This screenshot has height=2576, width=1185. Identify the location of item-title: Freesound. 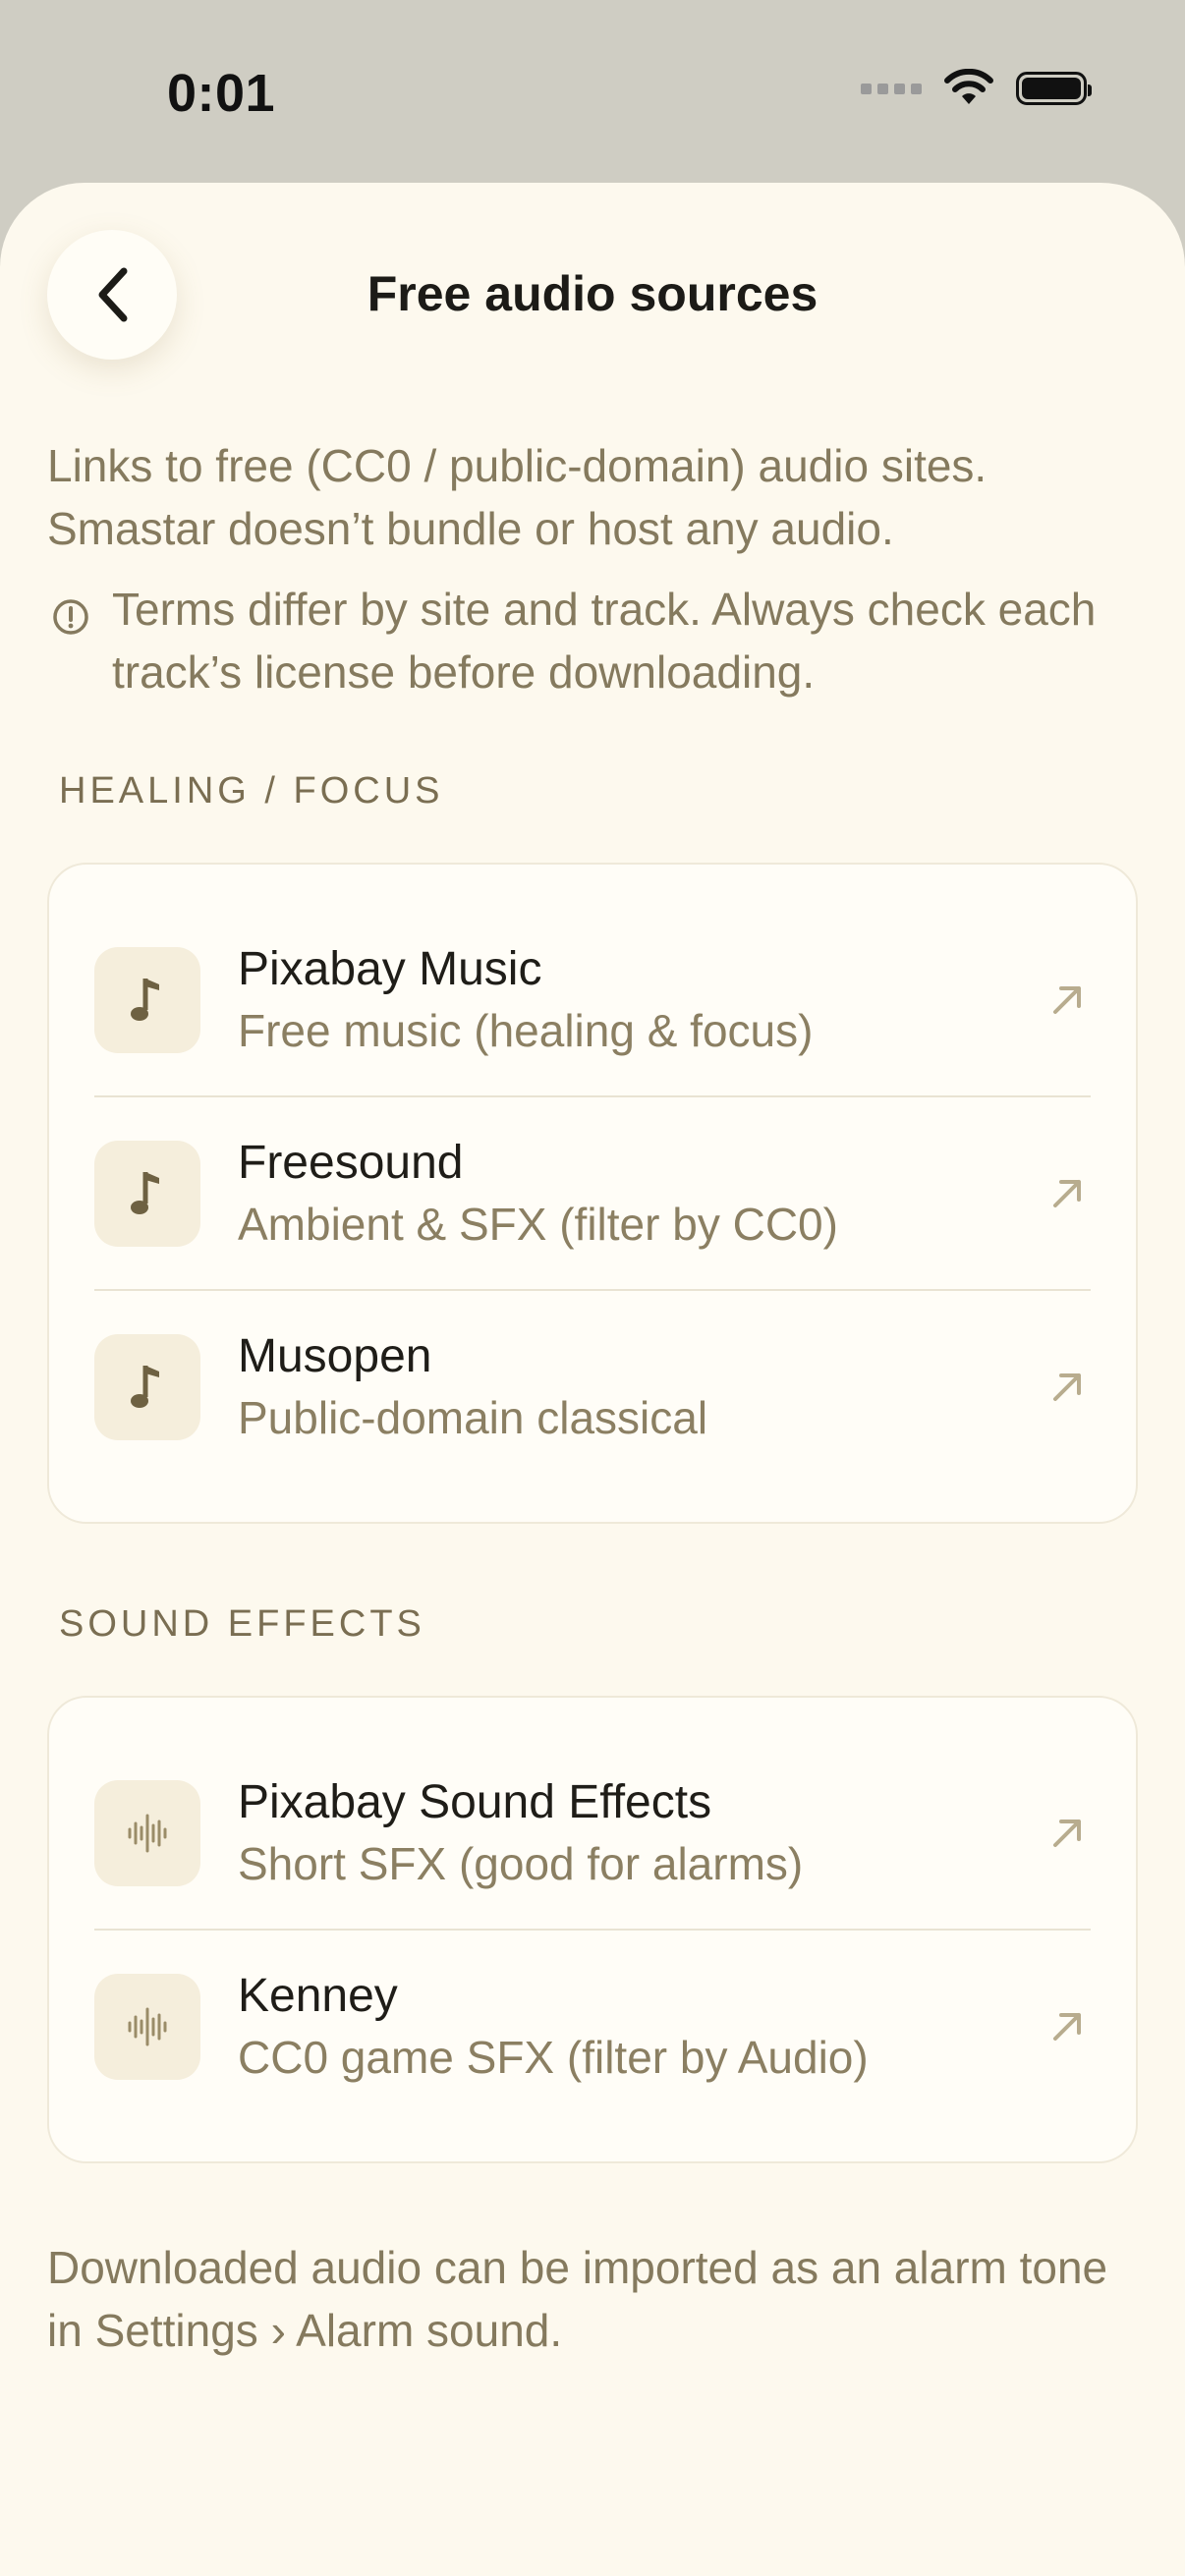
(351, 1162).